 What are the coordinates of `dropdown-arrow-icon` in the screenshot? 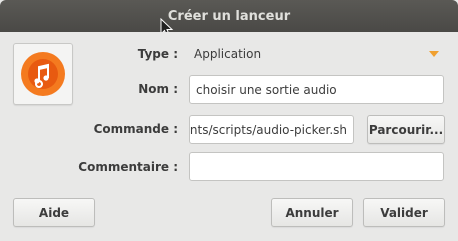 It's located at (434, 54).